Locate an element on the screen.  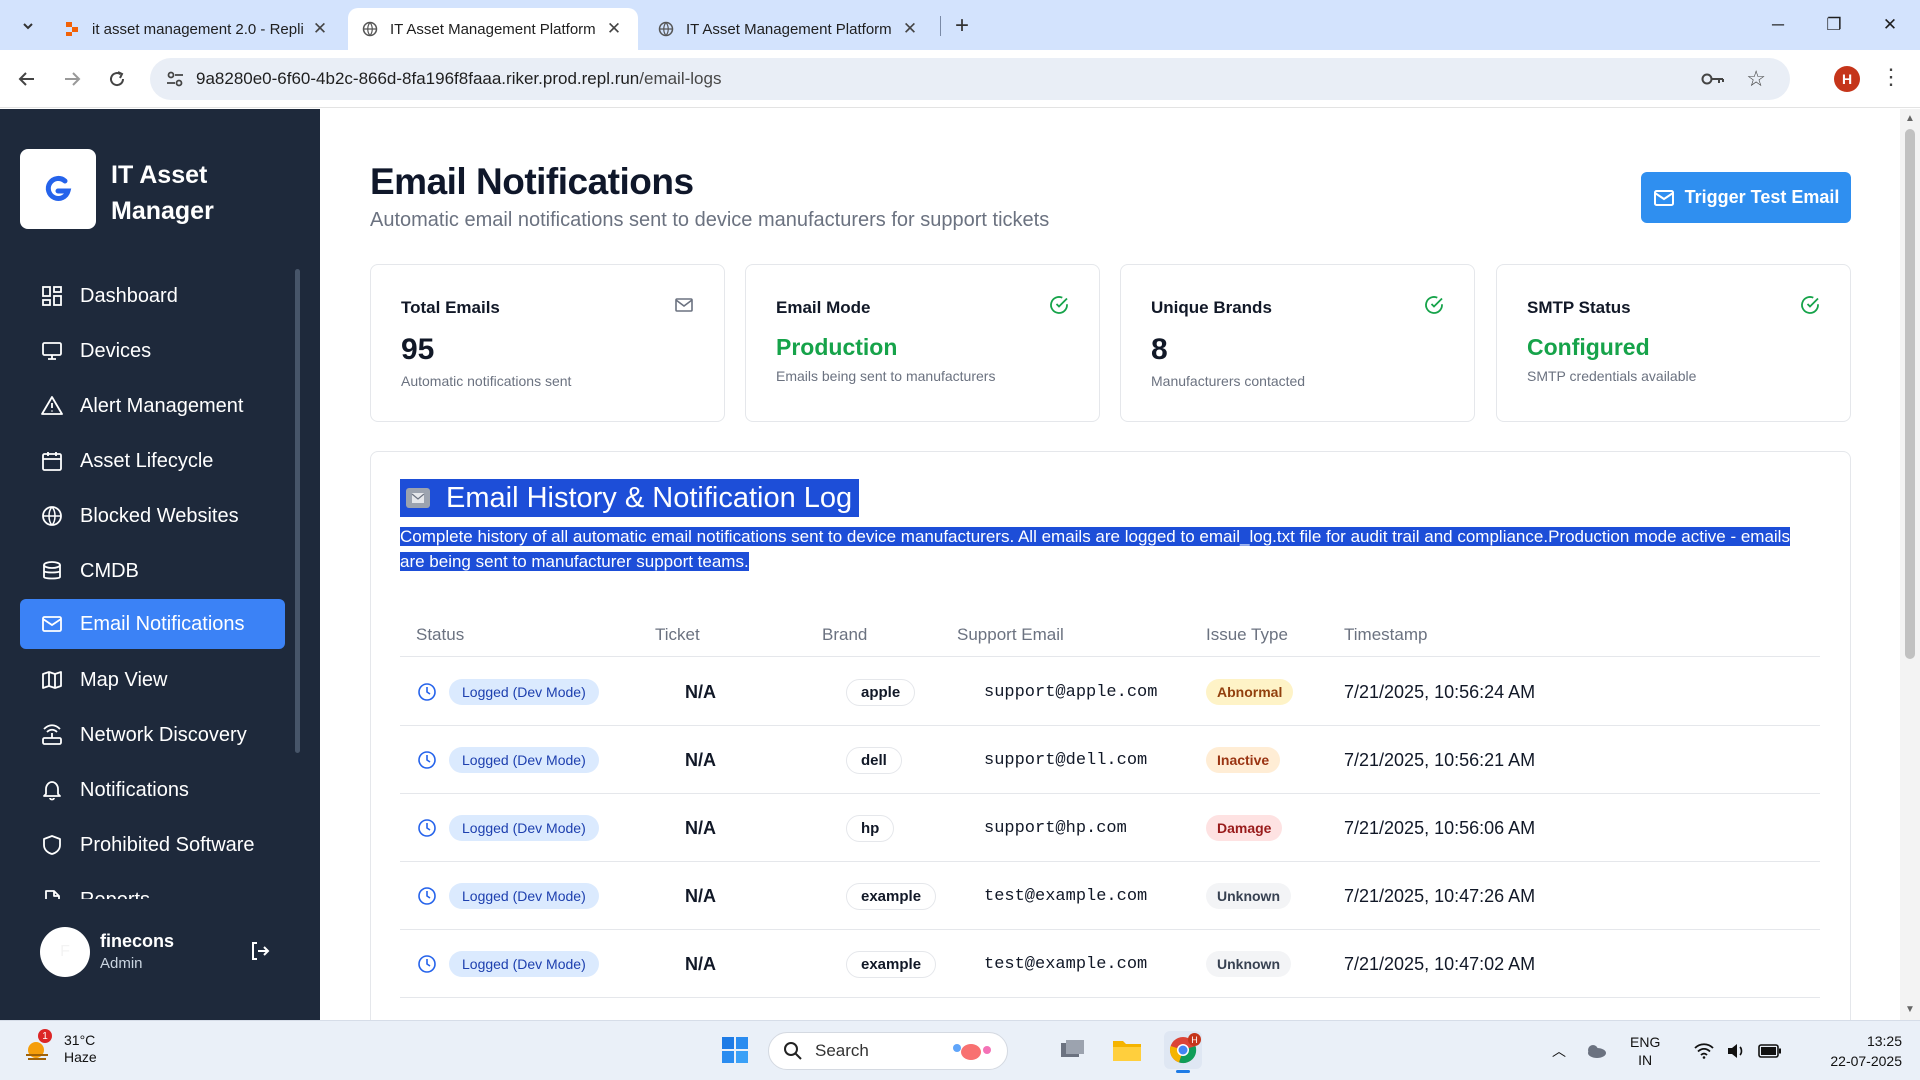
chevron-up-icon: ︿ is located at coordinates (1559, 1051).